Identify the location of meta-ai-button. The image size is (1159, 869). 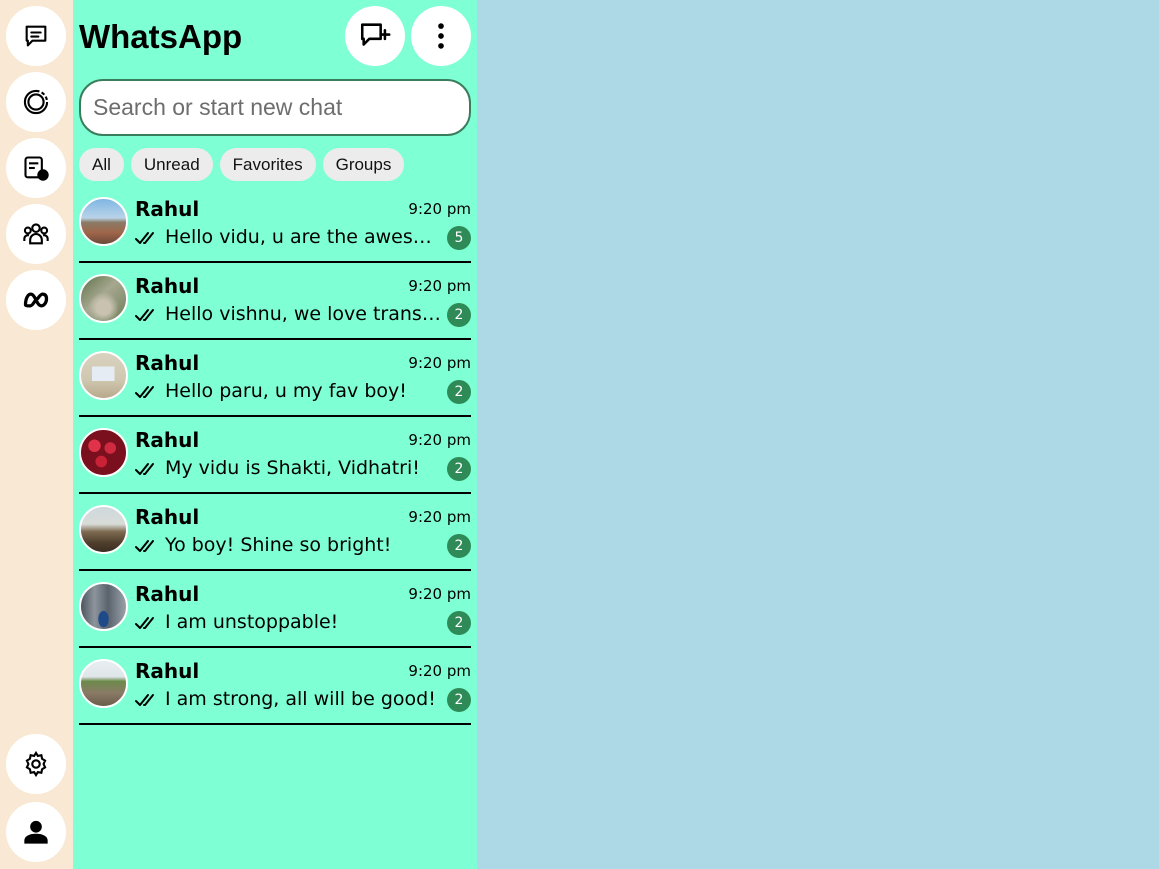
(36, 300).